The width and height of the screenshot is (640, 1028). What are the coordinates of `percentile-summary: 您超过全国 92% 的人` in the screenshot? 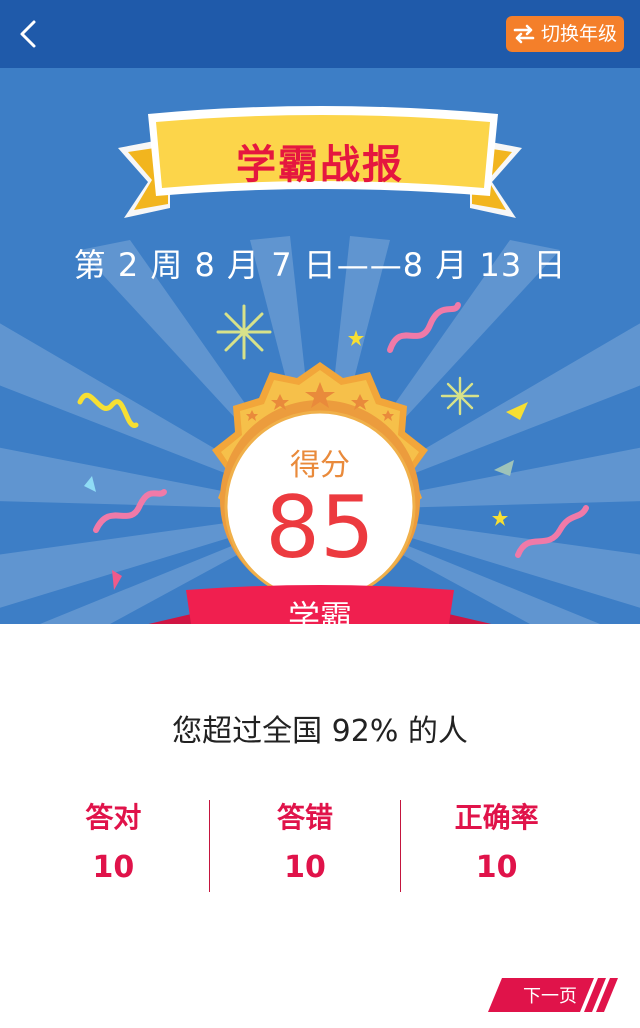 It's located at (320, 731).